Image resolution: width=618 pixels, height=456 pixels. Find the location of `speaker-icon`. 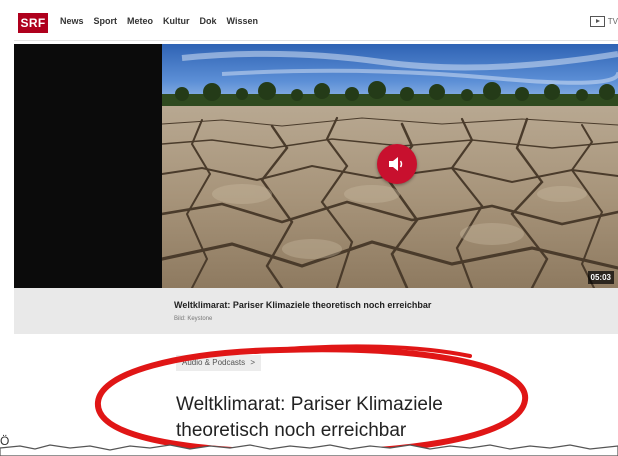

speaker-icon is located at coordinates (396, 164).